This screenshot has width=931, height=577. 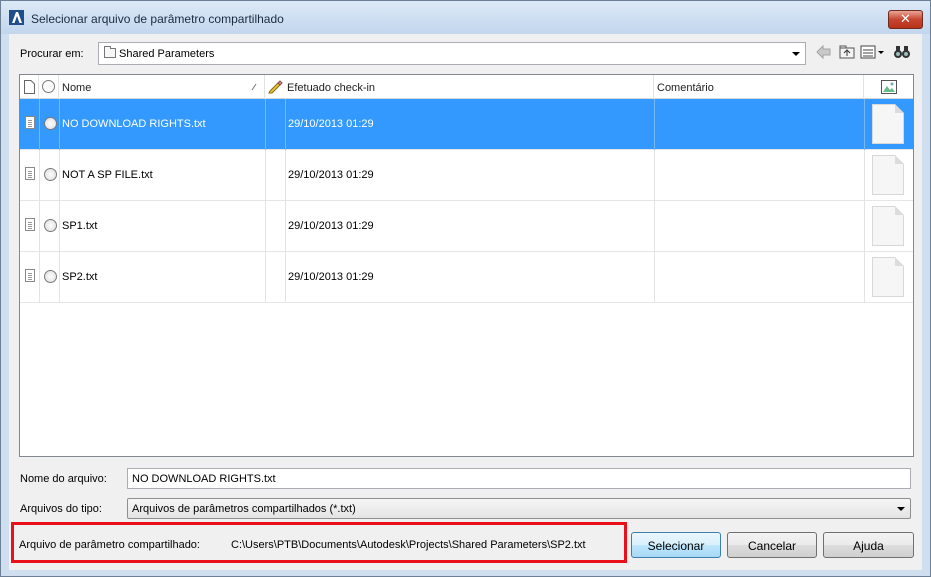 I want to click on select-button-label: Selecionar, so click(x=676, y=546).